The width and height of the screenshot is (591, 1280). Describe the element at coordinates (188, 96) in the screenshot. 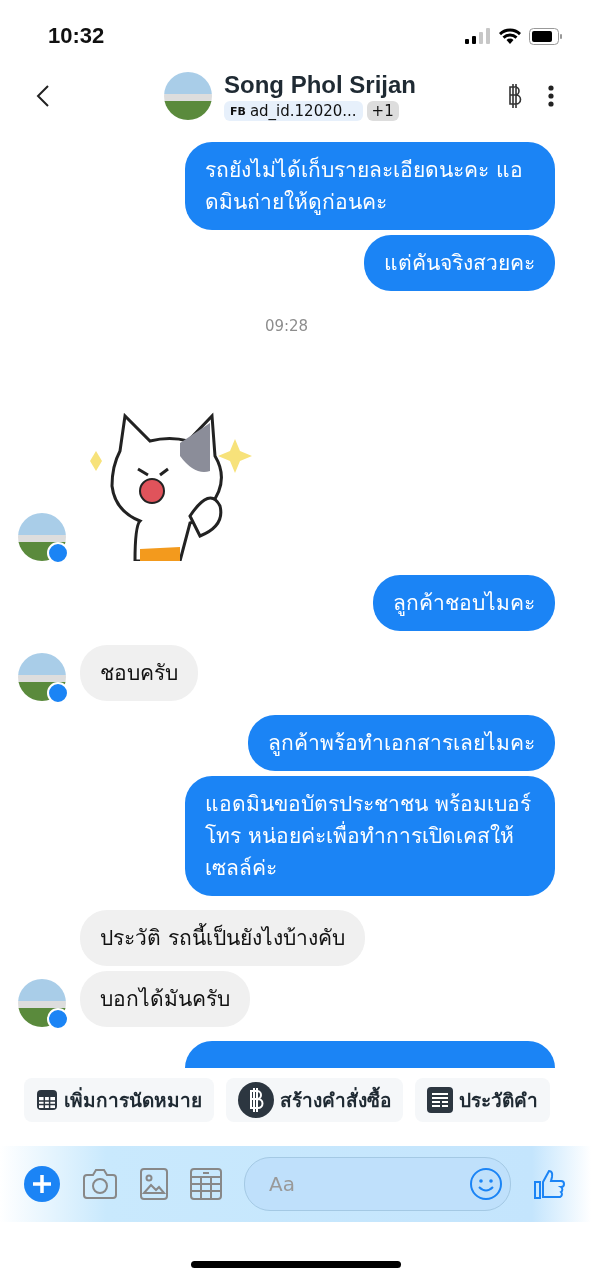

I see `contact-avatar` at that location.